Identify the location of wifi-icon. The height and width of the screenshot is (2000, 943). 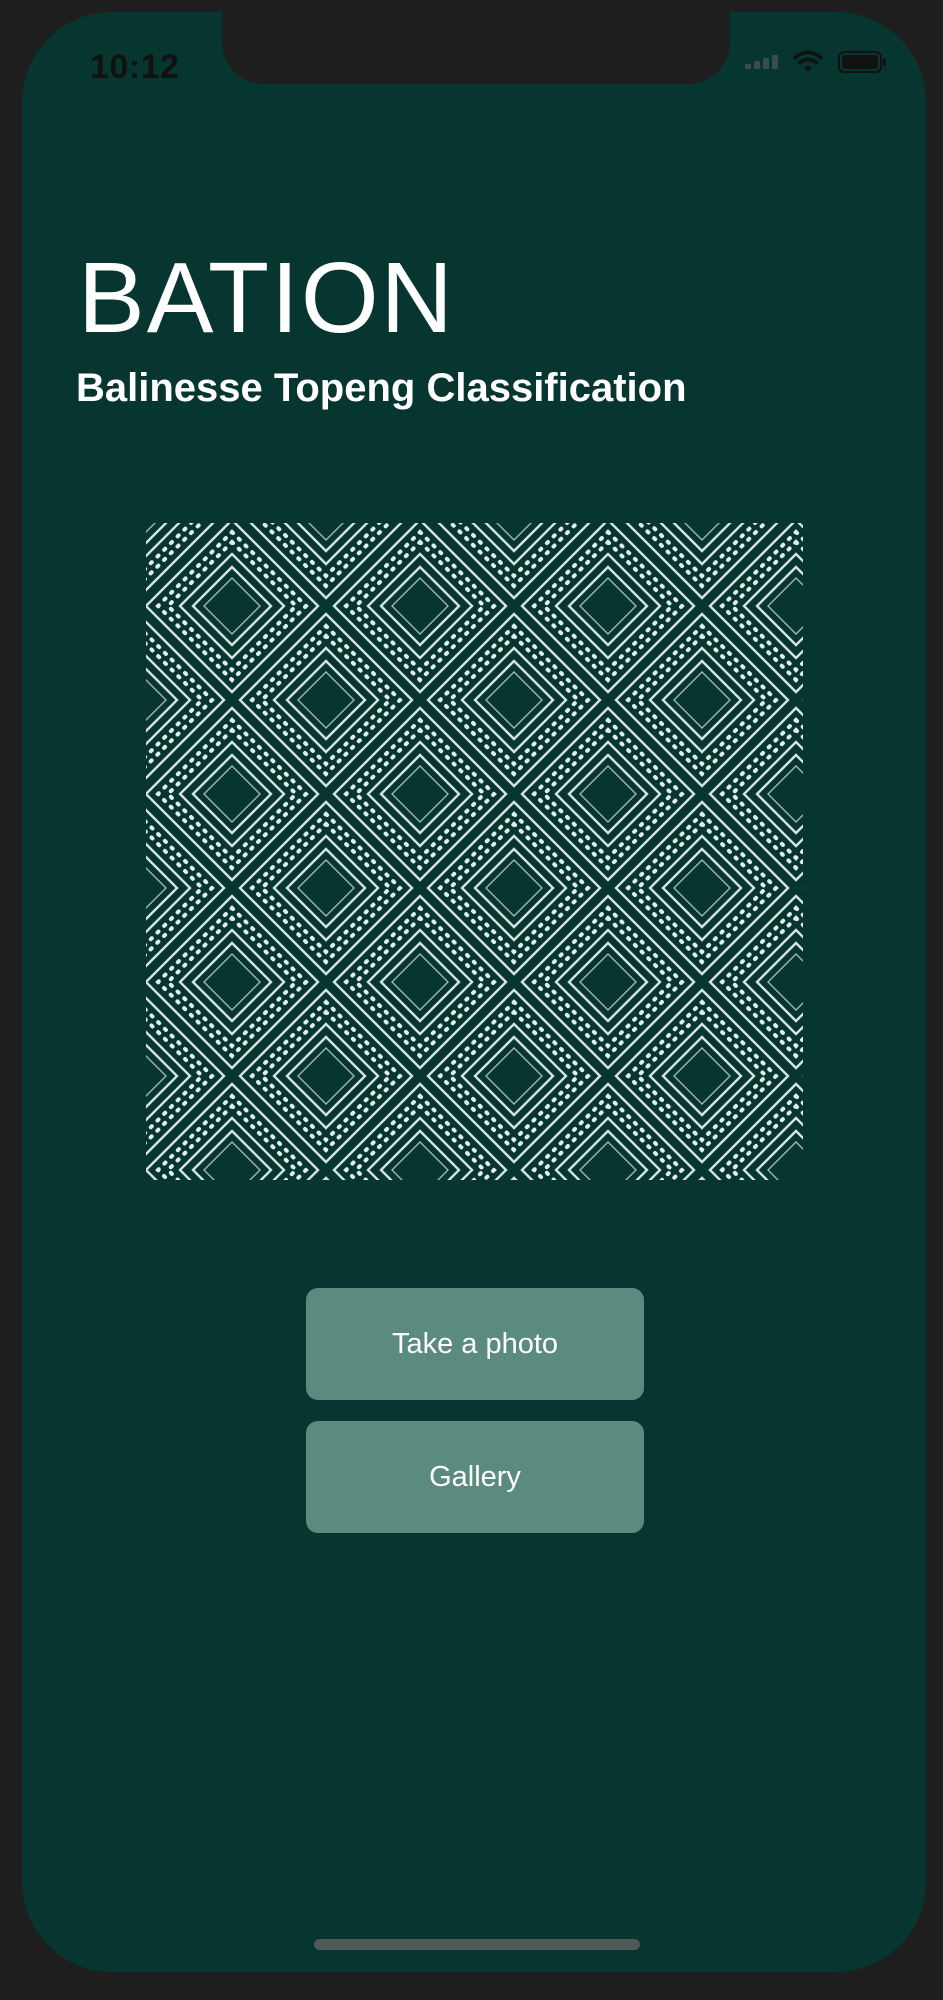
(808, 62).